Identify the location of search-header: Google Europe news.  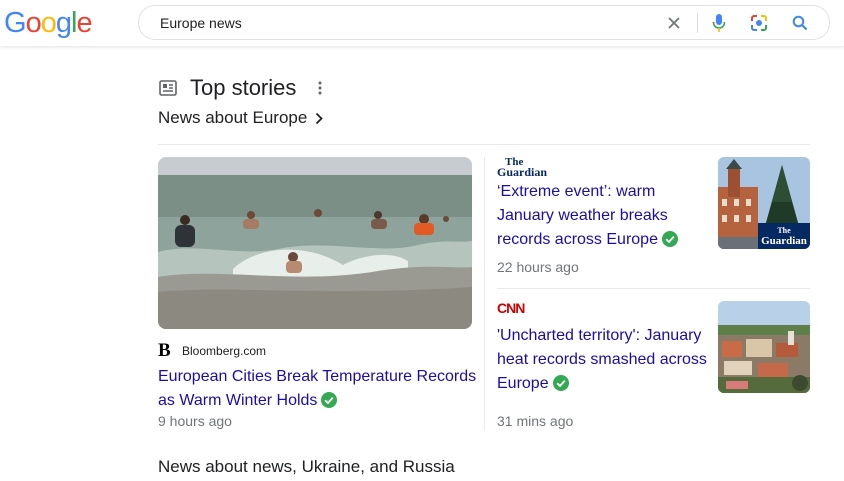
(422, 23).